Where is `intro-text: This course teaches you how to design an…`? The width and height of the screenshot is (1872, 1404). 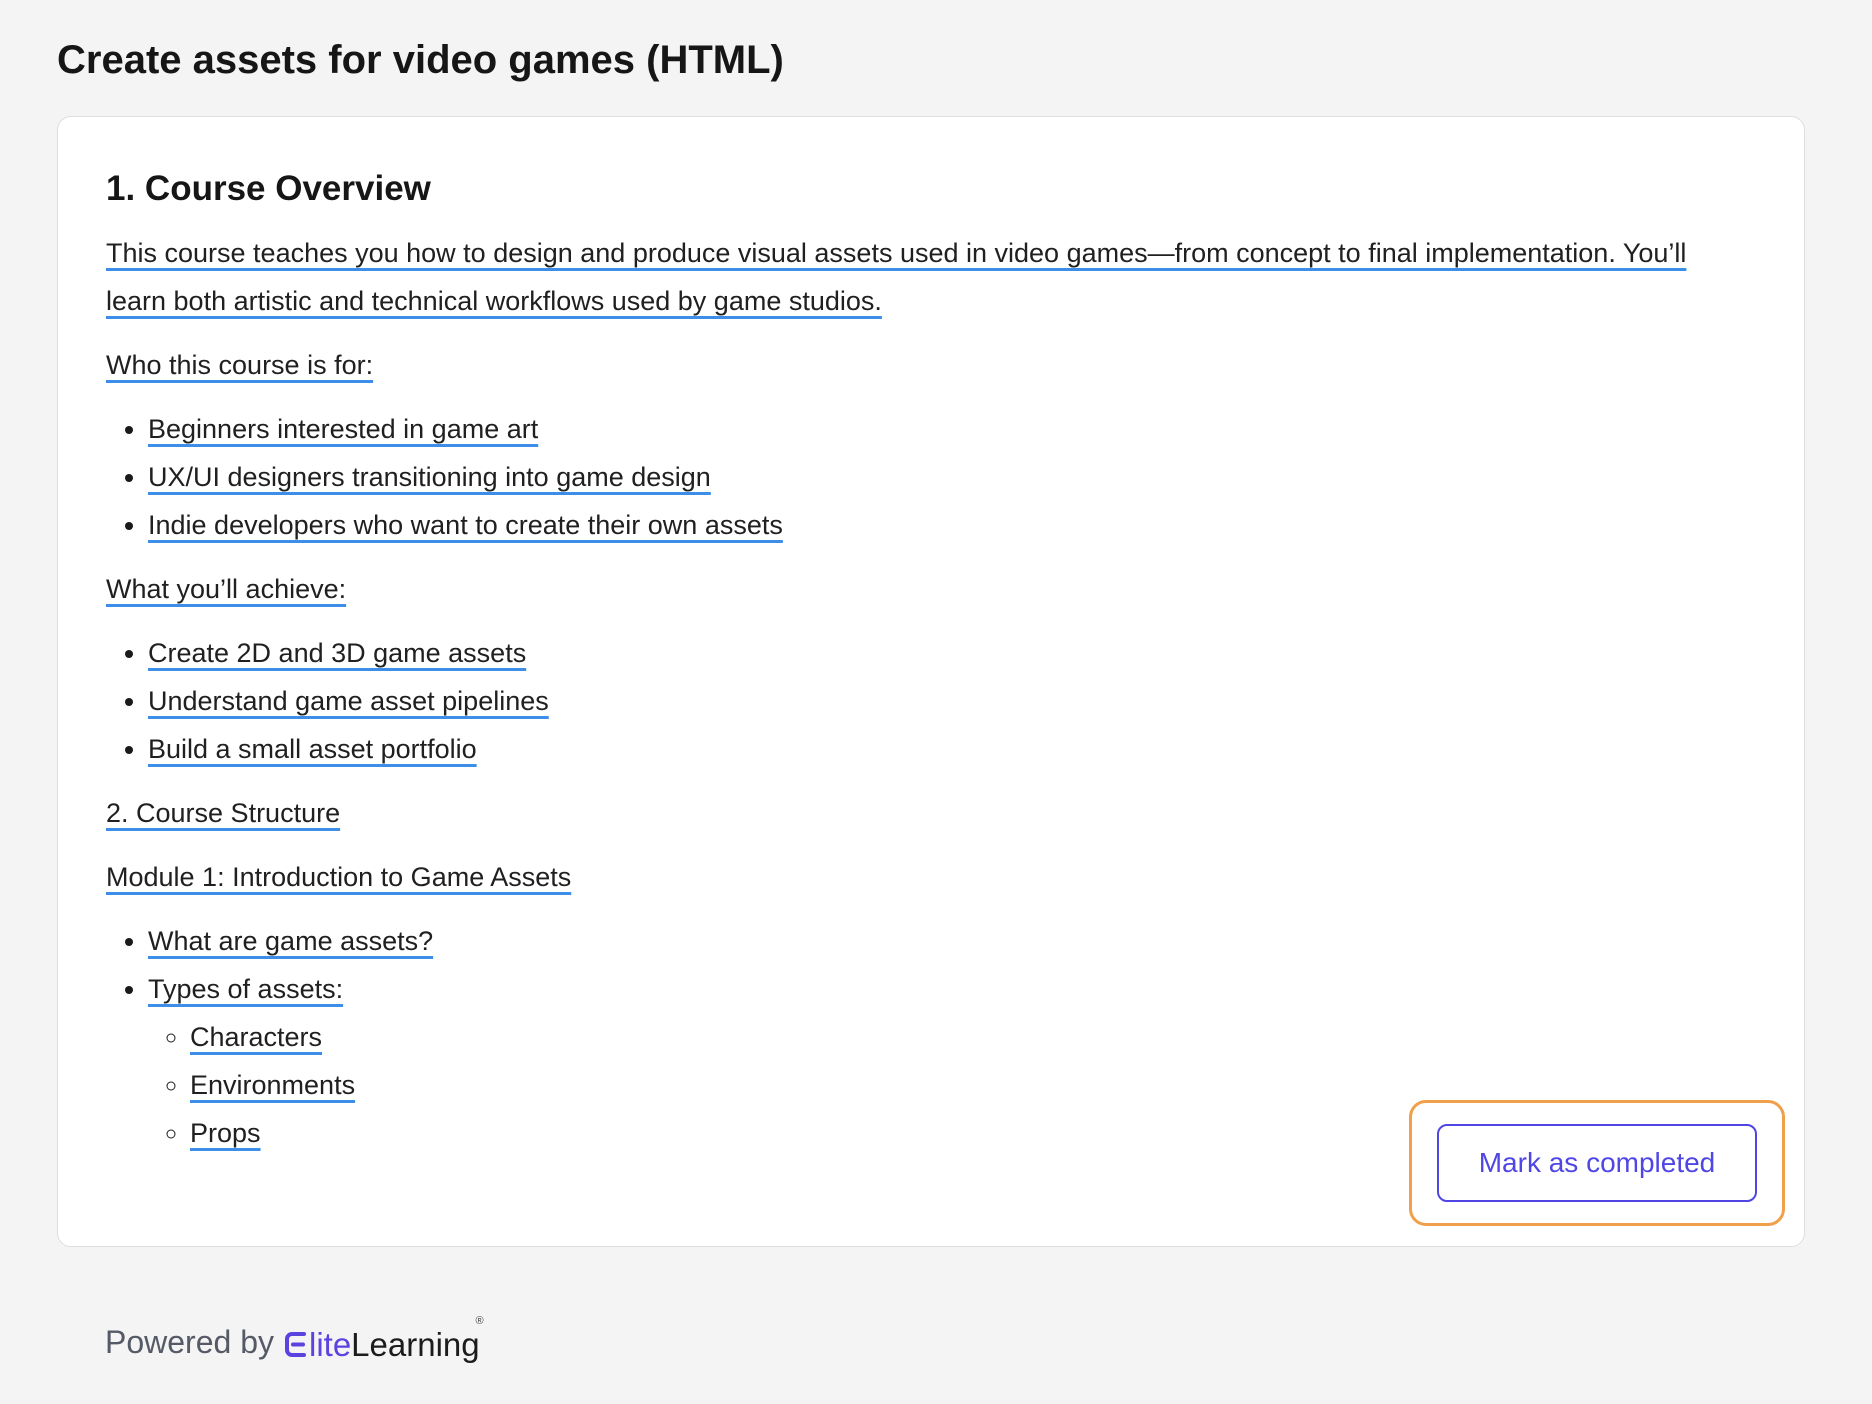
intro-text: This course teaches you how to design an… is located at coordinates (896, 277).